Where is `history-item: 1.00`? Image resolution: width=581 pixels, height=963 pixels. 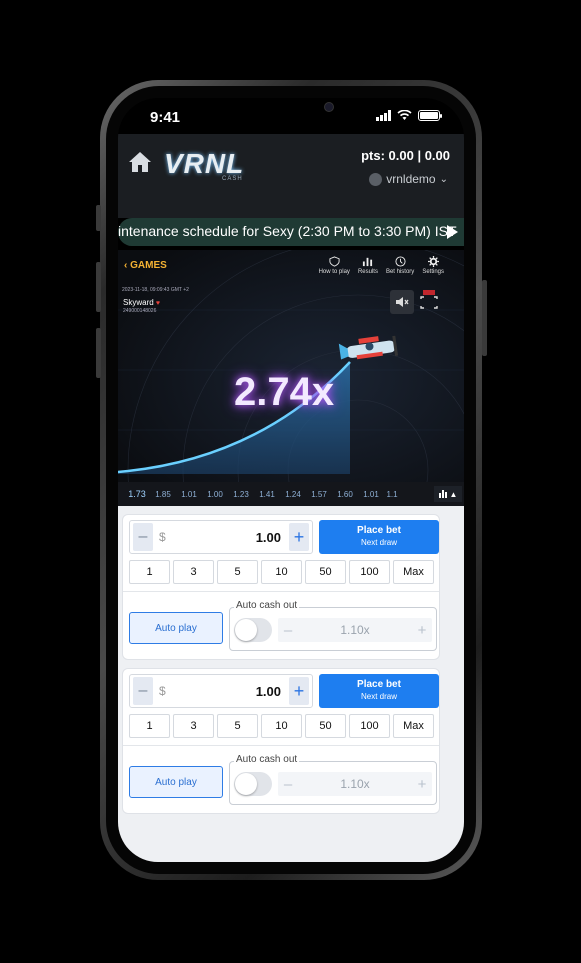 history-item: 1.00 is located at coordinates (215, 494).